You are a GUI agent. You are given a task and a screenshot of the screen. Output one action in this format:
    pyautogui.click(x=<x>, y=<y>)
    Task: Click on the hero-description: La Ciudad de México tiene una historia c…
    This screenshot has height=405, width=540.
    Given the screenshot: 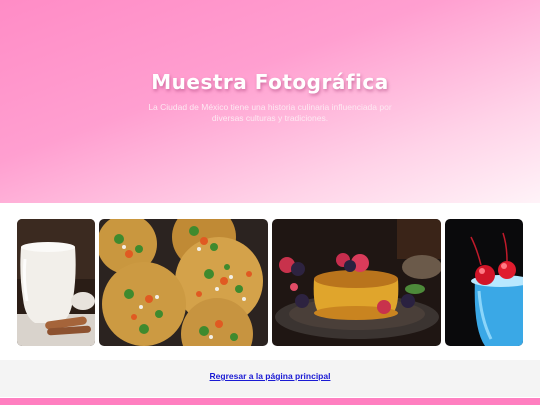 What is the action you would take?
    pyautogui.click(x=270, y=112)
    